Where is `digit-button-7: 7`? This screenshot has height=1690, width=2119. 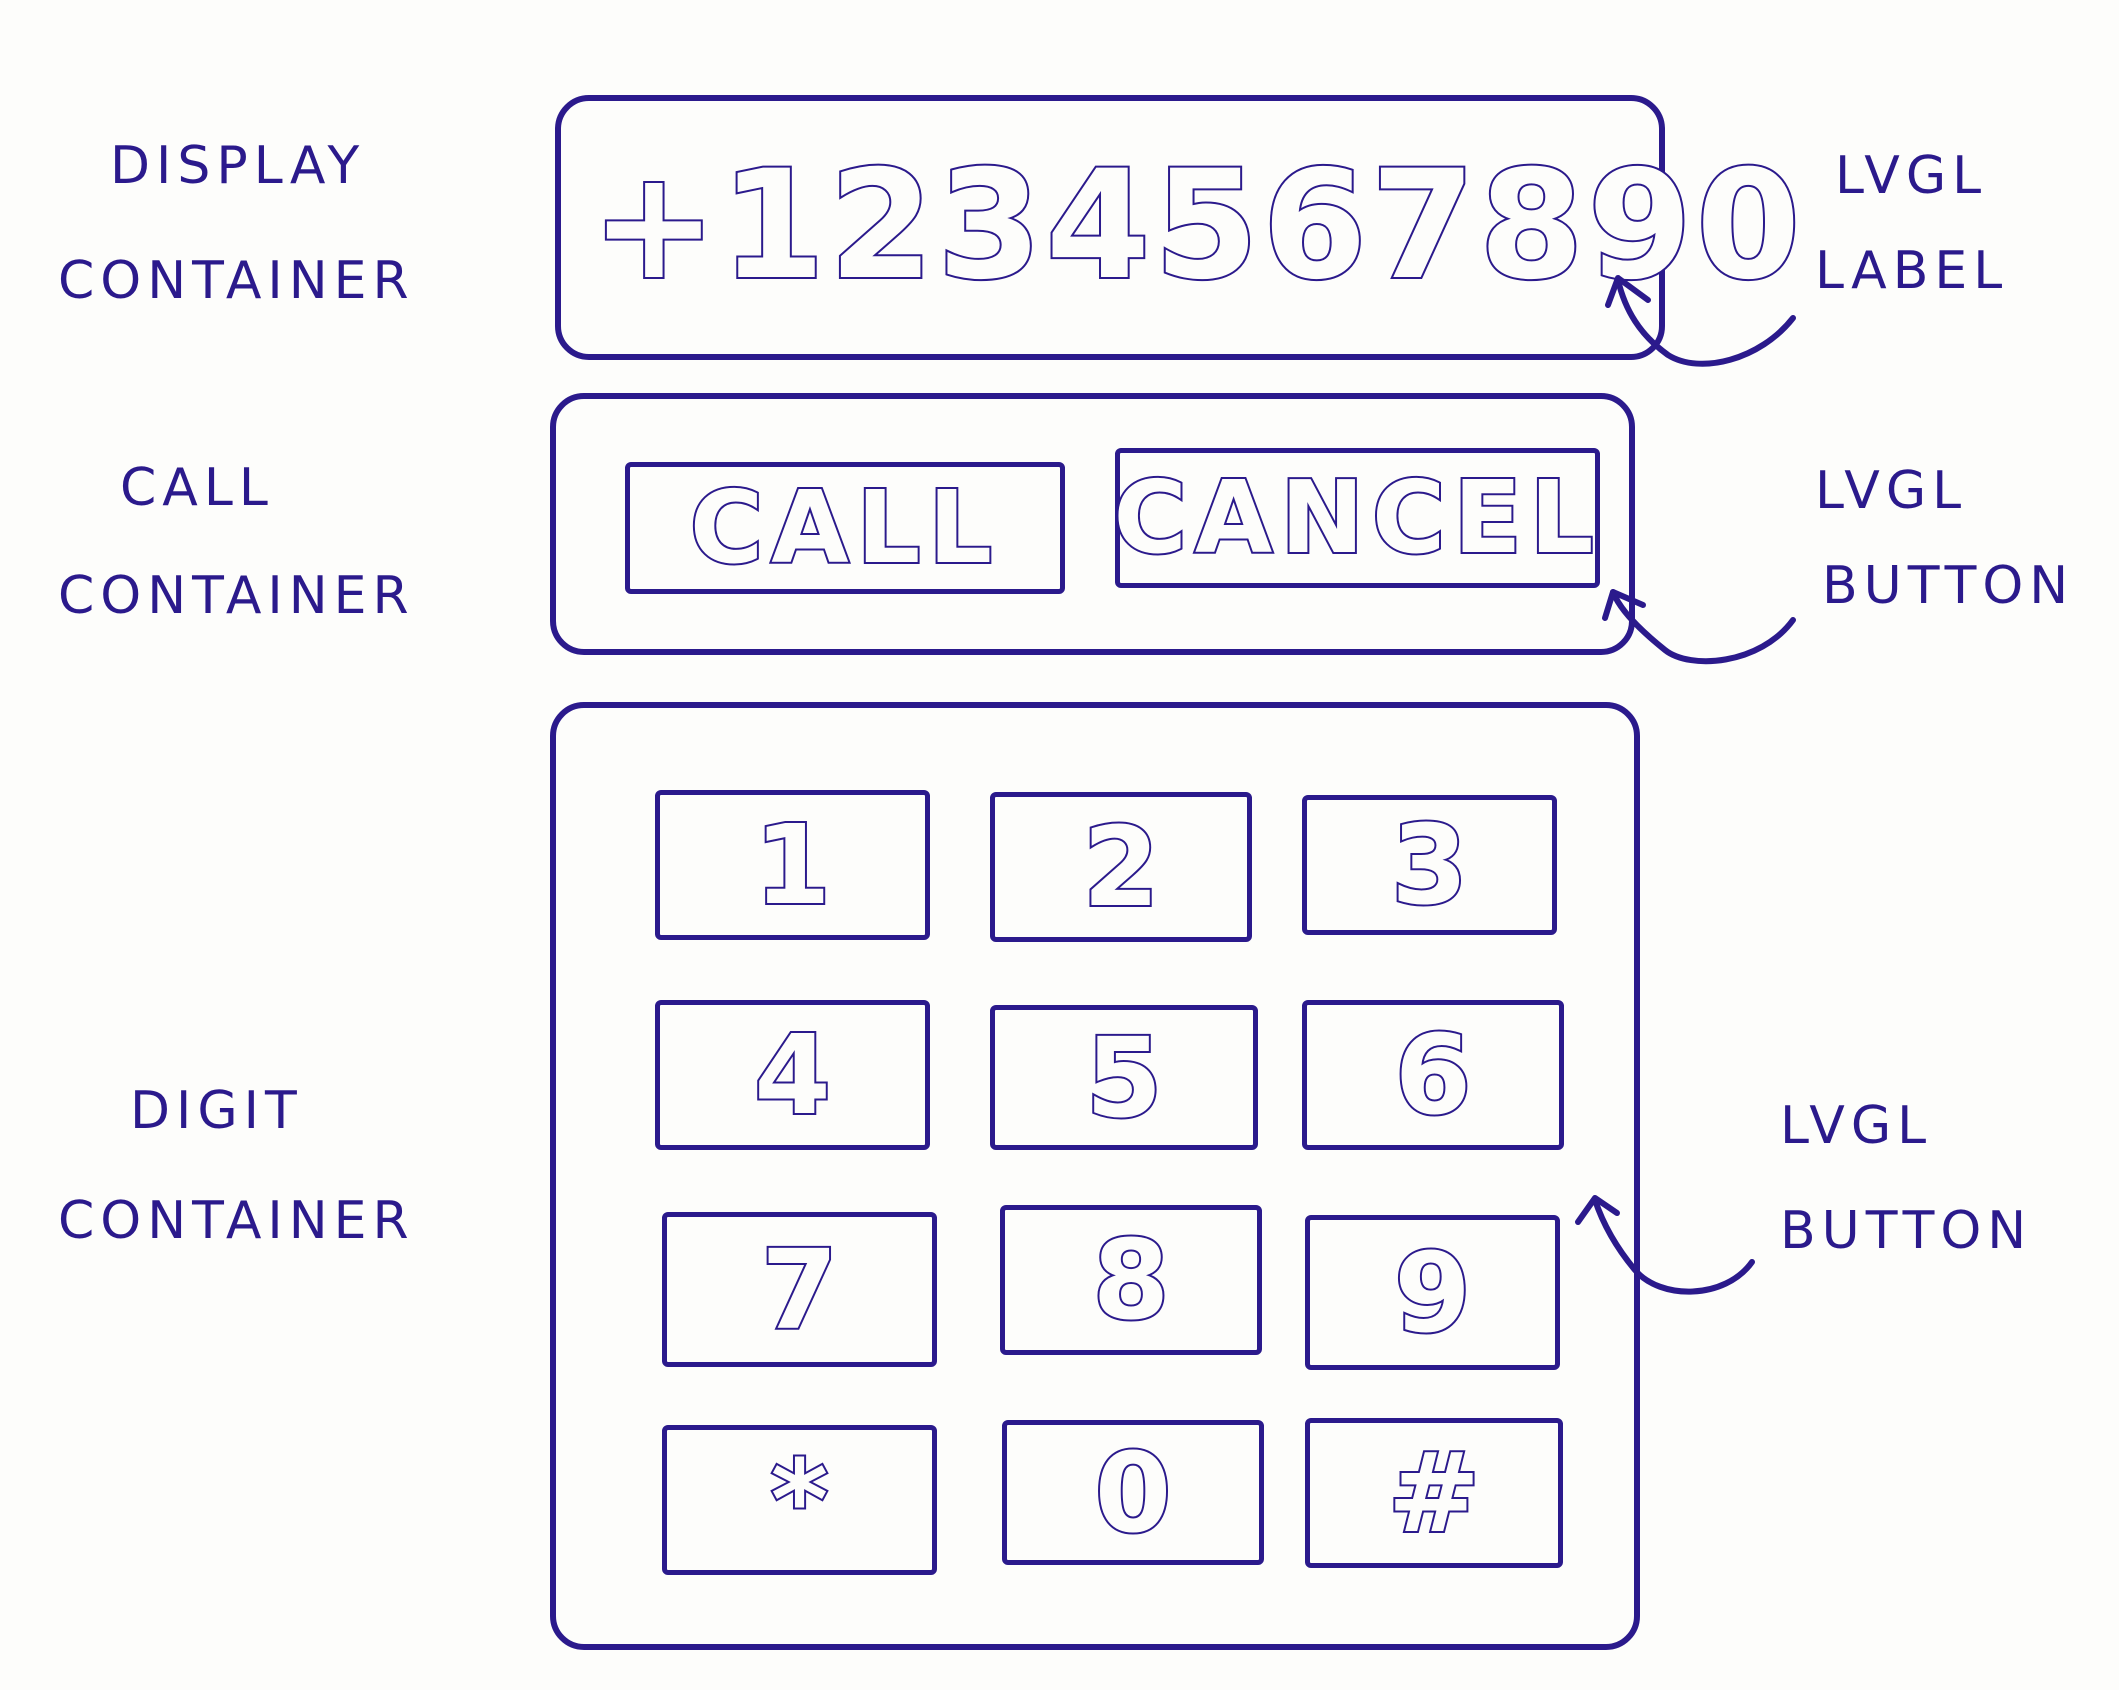 digit-button-7: 7 is located at coordinates (799, 1289).